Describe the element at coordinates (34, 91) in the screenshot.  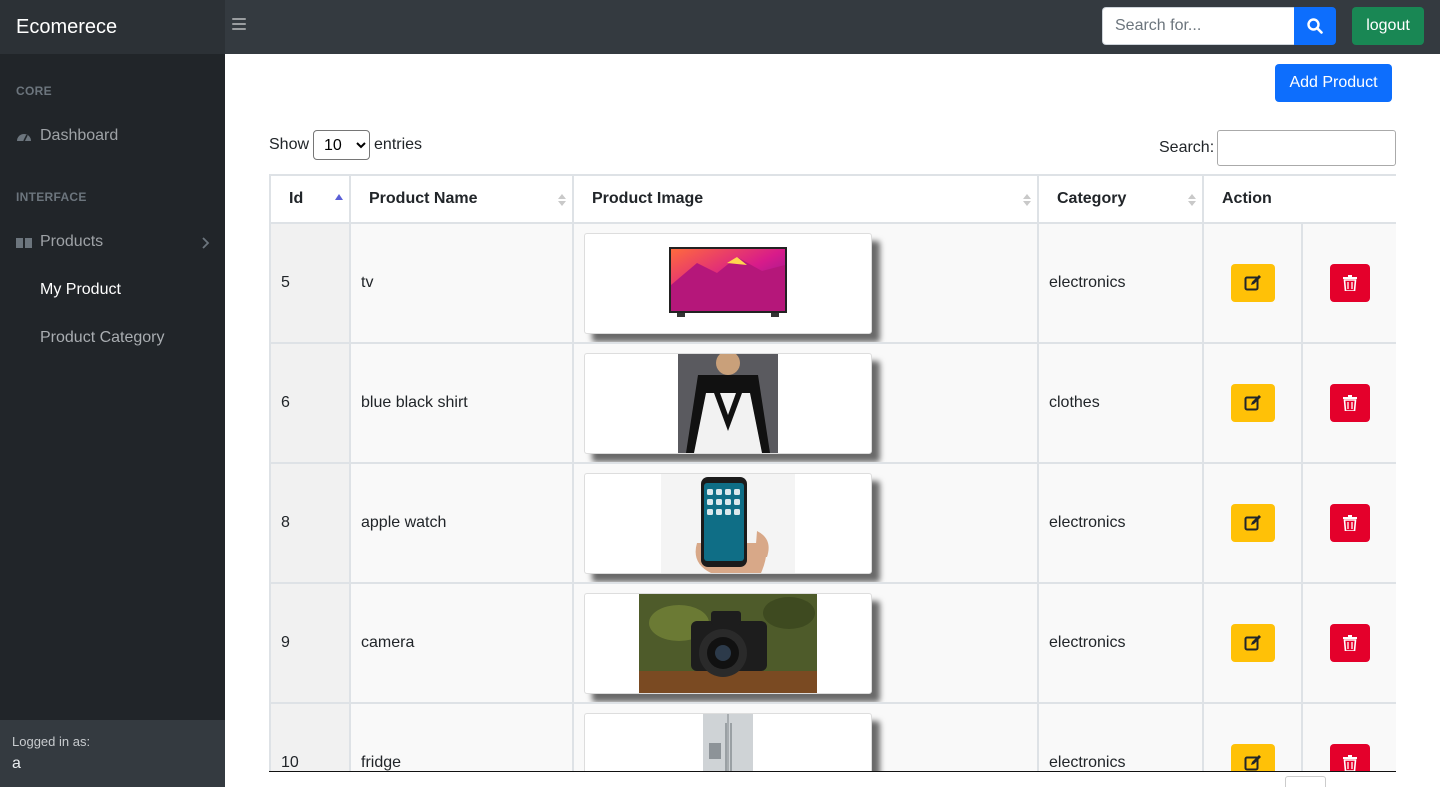
I see `sidebar-heading-core: CORE` at that location.